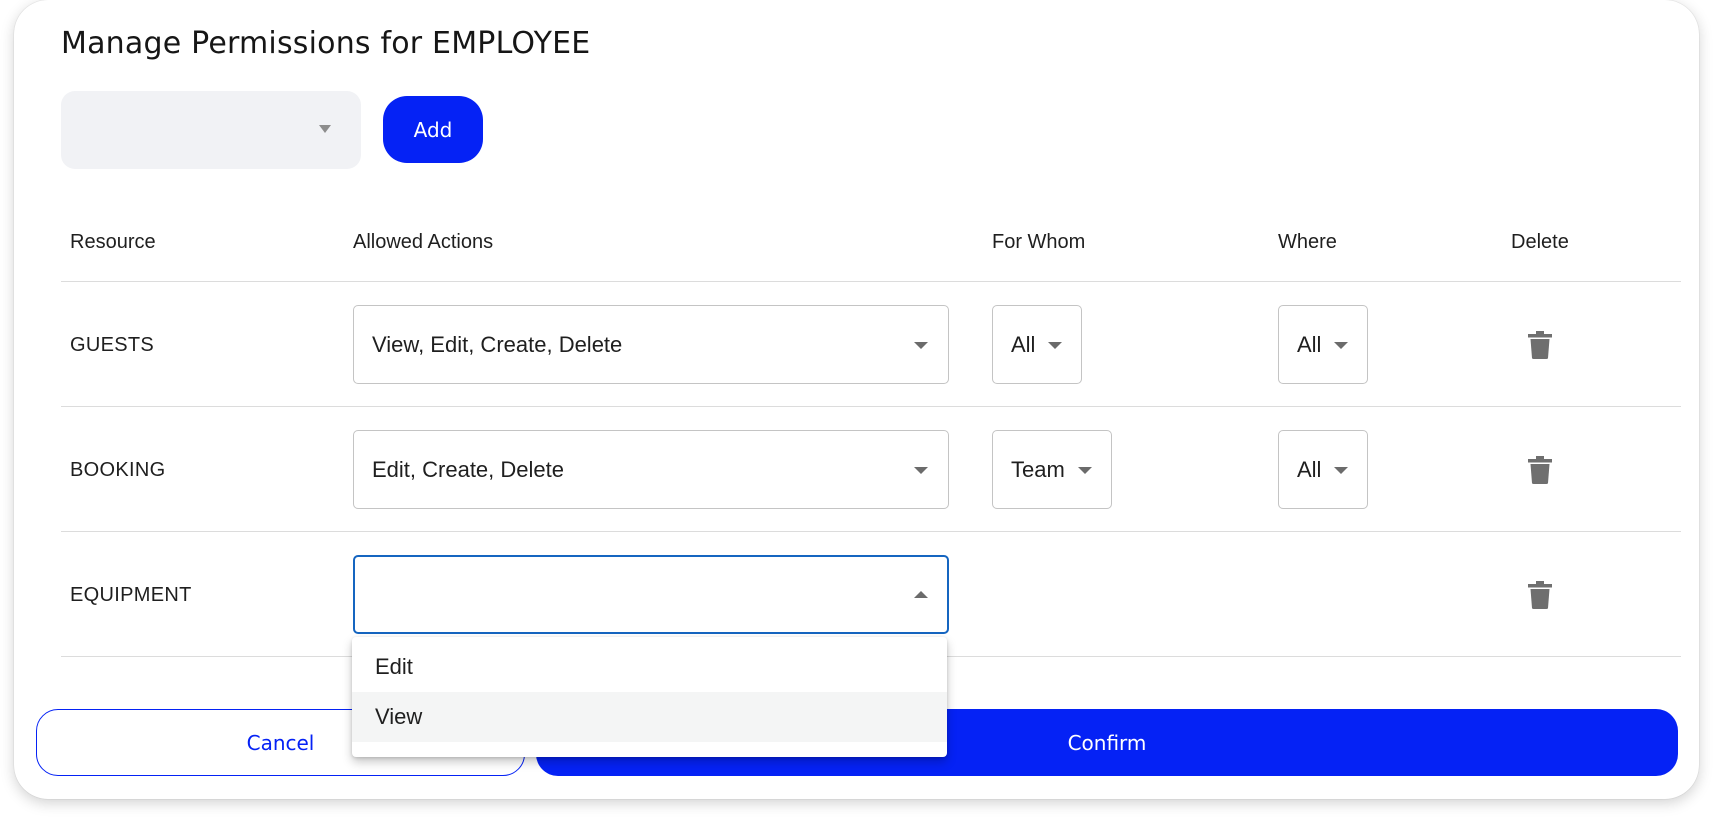 The height and width of the screenshot is (827, 1715). Describe the element at coordinates (118, 470) in the screenshot. I see `row-resource: BOOKING` at that location.